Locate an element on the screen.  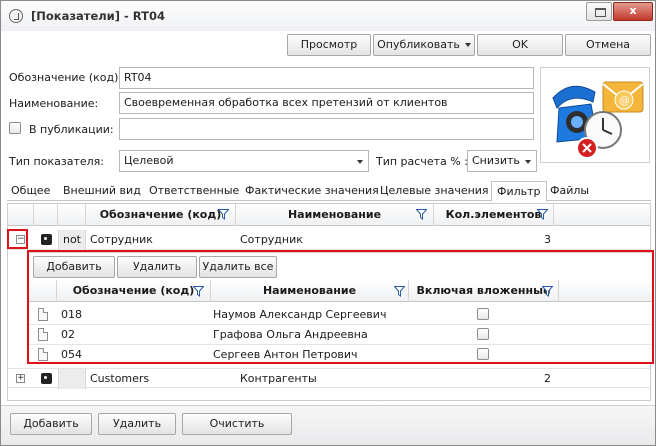
preview-button: Просмотр is located at coordinates (329, 45).